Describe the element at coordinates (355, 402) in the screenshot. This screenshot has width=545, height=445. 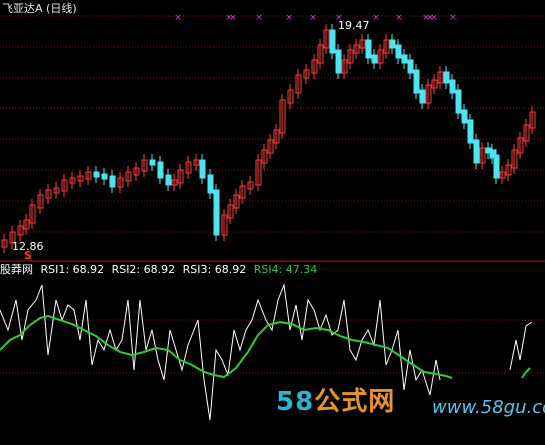
I see `watermark-logo-text: 公式网` at that location.